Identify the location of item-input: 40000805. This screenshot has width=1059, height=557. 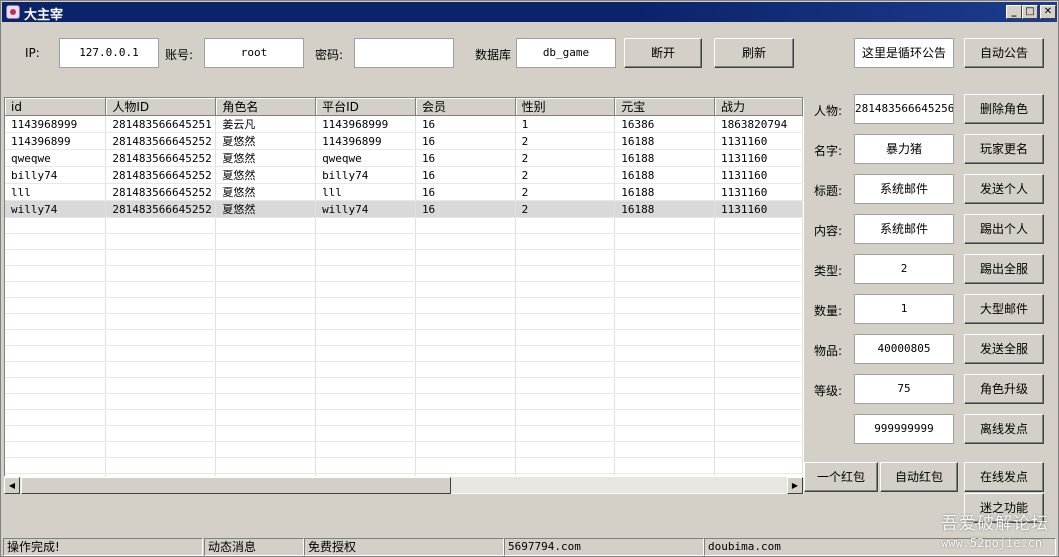
(904, 349).